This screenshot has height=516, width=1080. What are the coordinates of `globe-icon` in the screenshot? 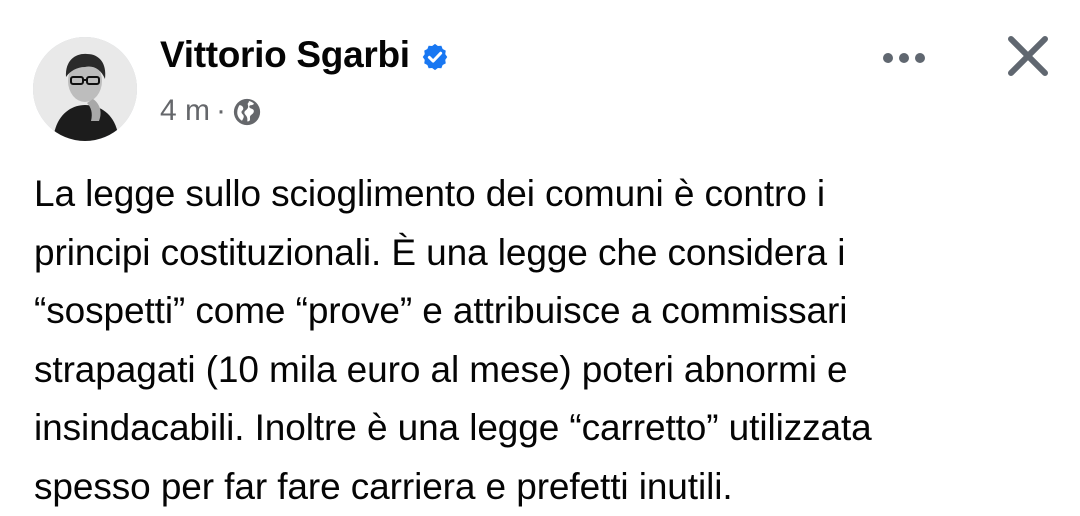 It's located at (247, 112).